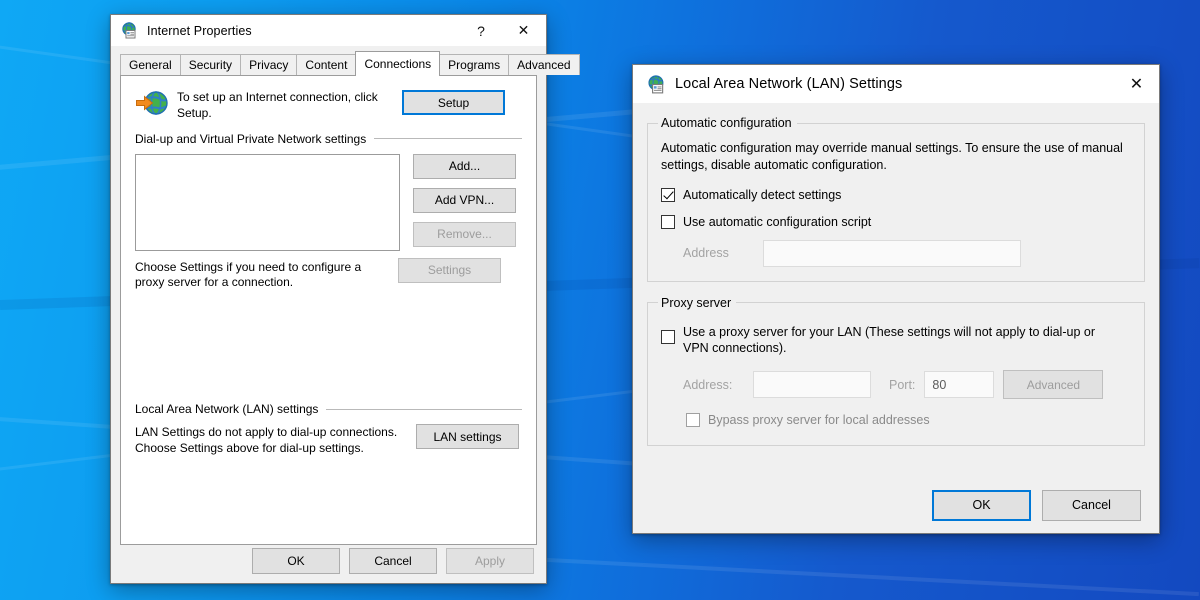  I want to click on tab-advanced: Advanced, so click(544, 64).